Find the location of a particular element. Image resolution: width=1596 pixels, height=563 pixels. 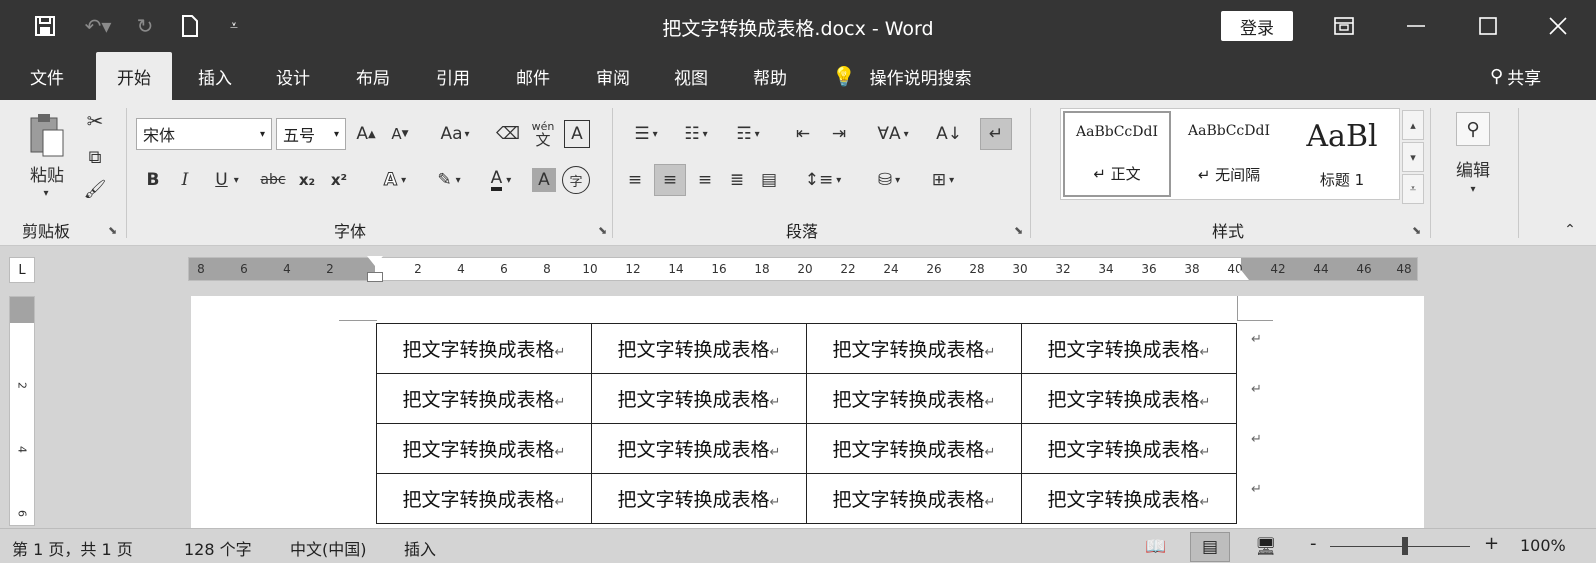

numbering-icon: ☷ ▾ is located at coordinates (696, 134).